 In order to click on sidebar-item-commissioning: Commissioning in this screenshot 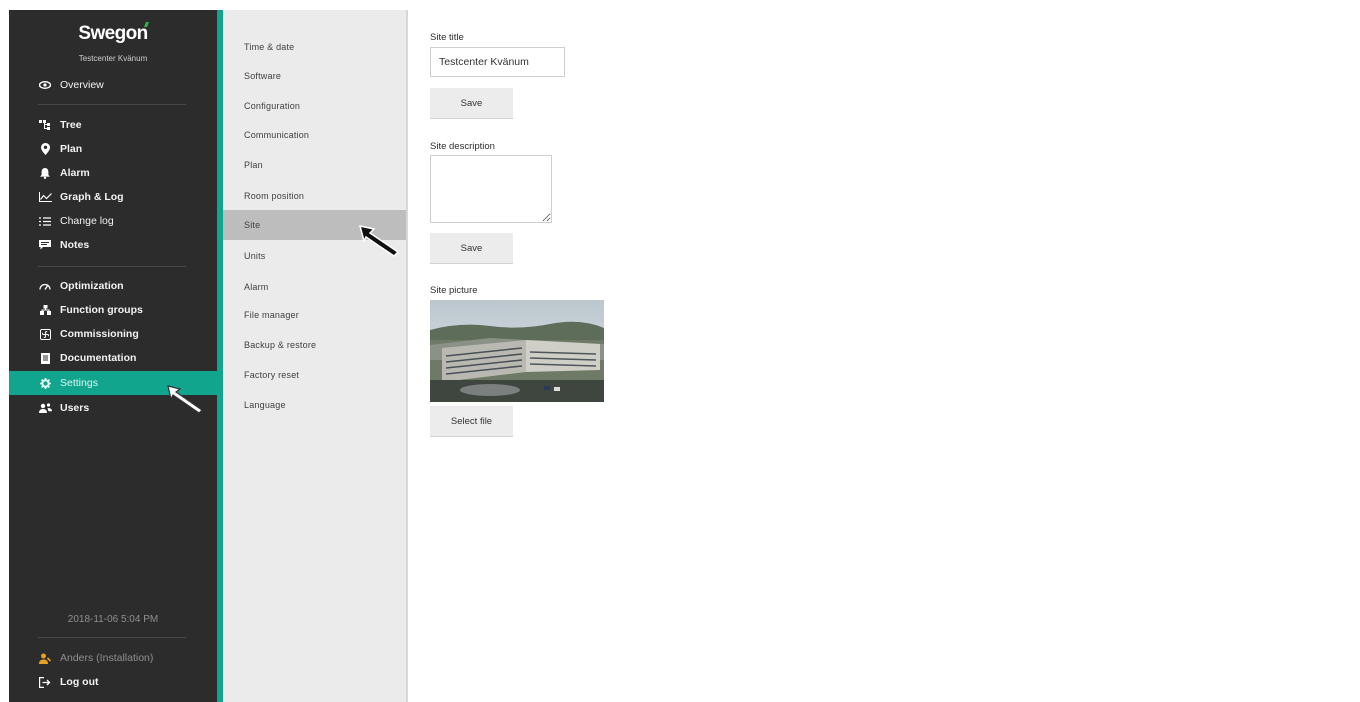, I will do `click(113, 334)`.